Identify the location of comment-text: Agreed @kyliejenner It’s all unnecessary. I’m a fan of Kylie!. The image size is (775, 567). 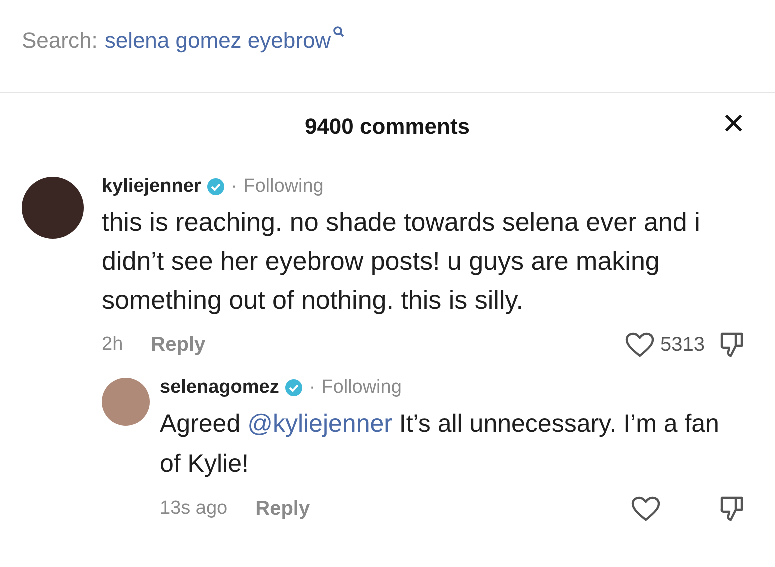
(440, 444).